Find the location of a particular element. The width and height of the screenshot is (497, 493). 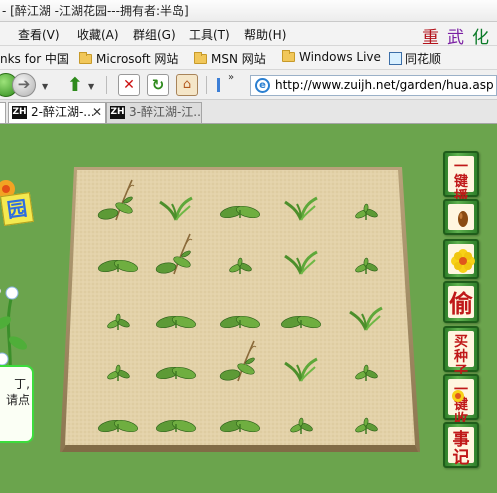

forward-button: ➔ is located at coordinates (24, 85).